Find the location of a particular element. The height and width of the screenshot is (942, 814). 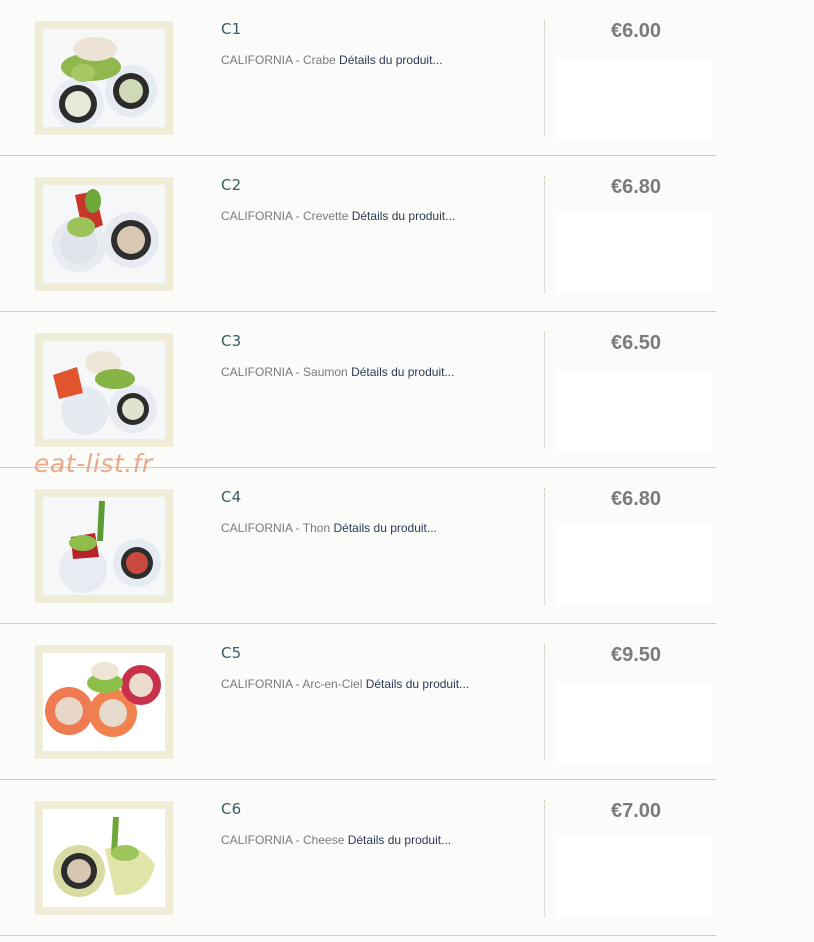

product-price: €7.00 is located at coordinates (636, 811).